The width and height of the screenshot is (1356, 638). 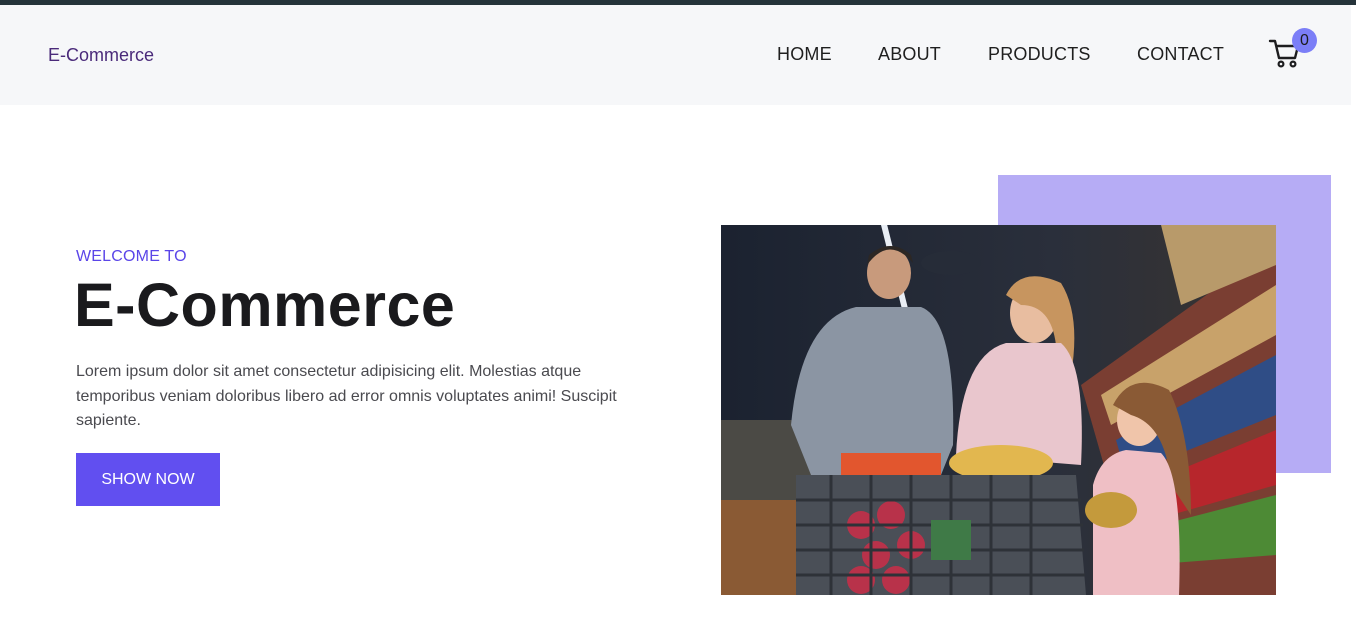 What do you see at coordinates (265, 305) in the screenshot?
I see `hero-title: E-Commerce` at bounding box center [265, 305].